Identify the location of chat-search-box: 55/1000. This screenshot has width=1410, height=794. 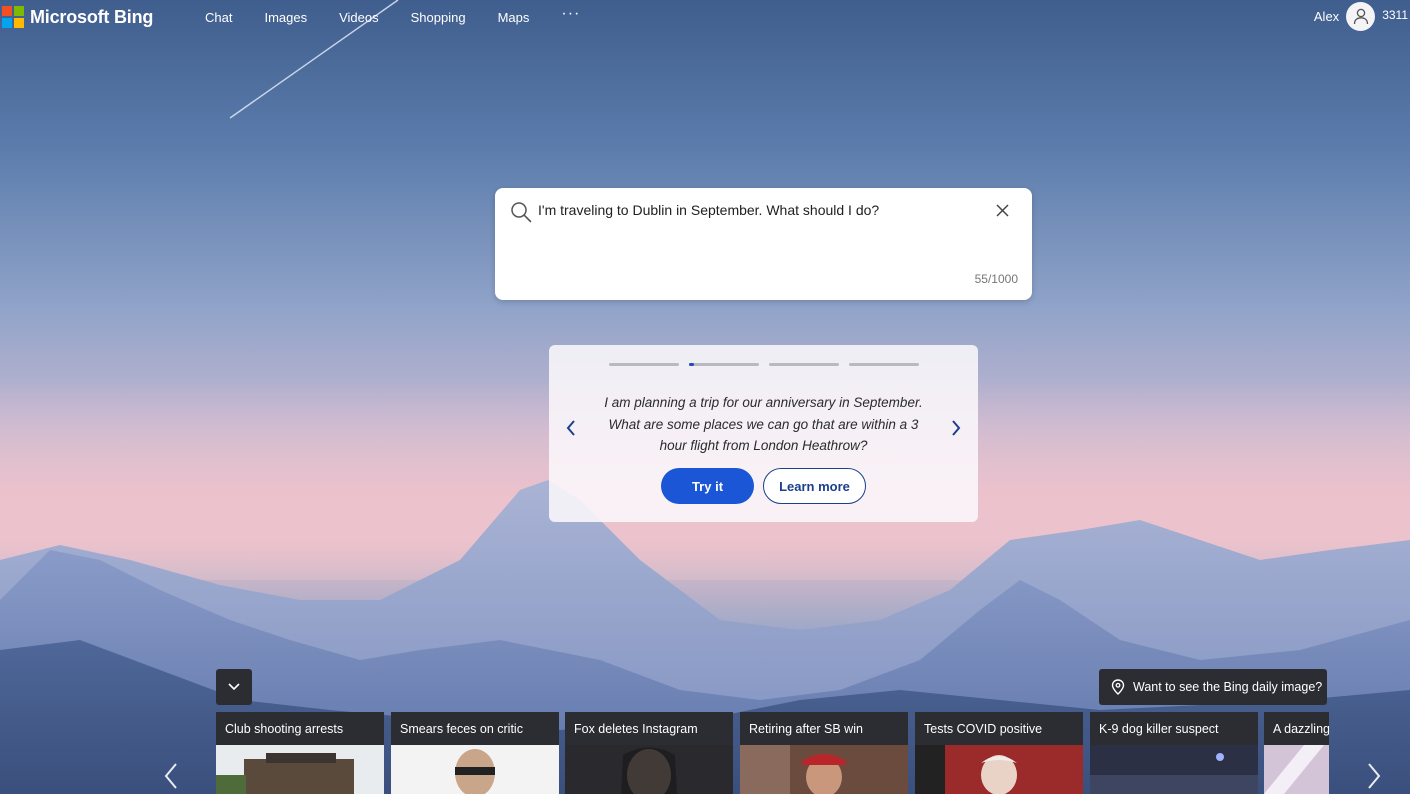
(763, 244).